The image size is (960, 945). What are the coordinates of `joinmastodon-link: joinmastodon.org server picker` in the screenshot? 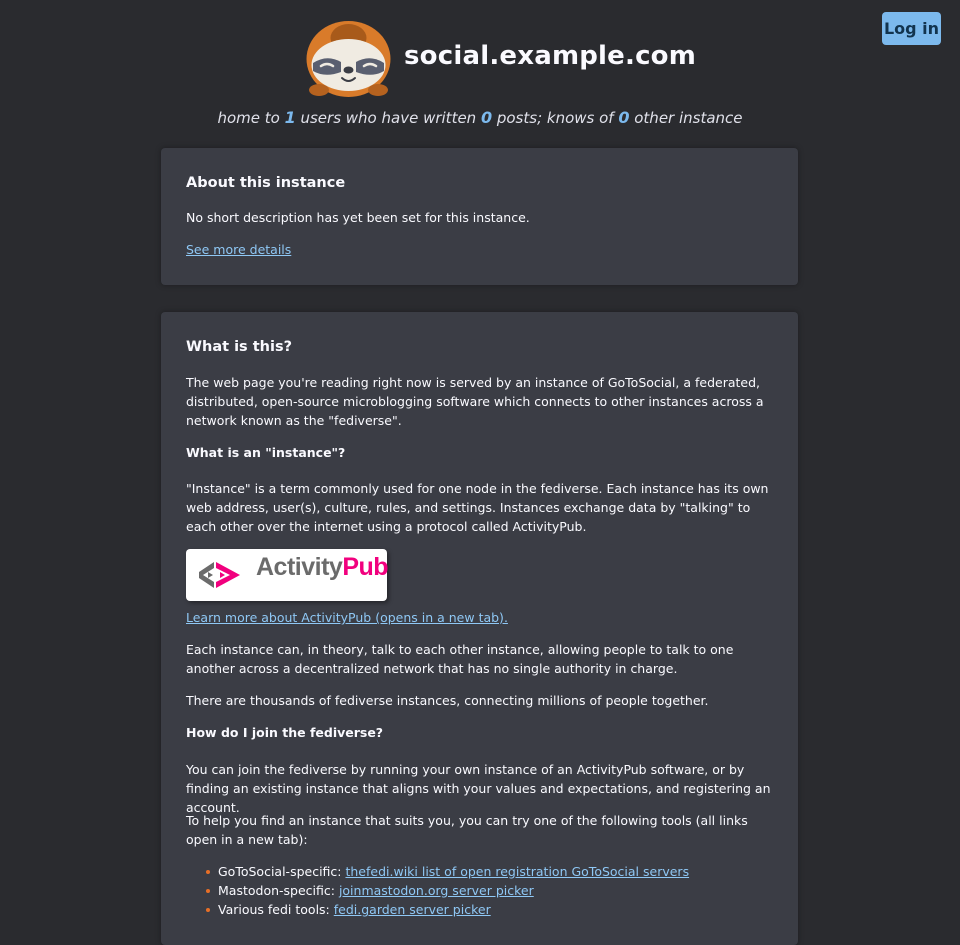 It's located at (436, 890).